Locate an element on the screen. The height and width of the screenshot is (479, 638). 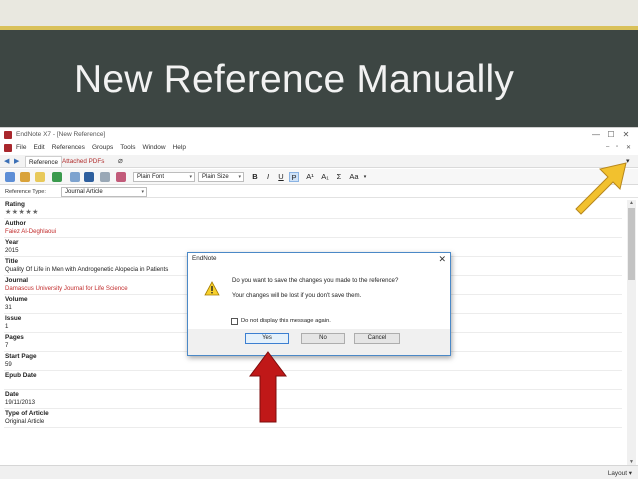
document-icon is located at coordinates (8, 148).